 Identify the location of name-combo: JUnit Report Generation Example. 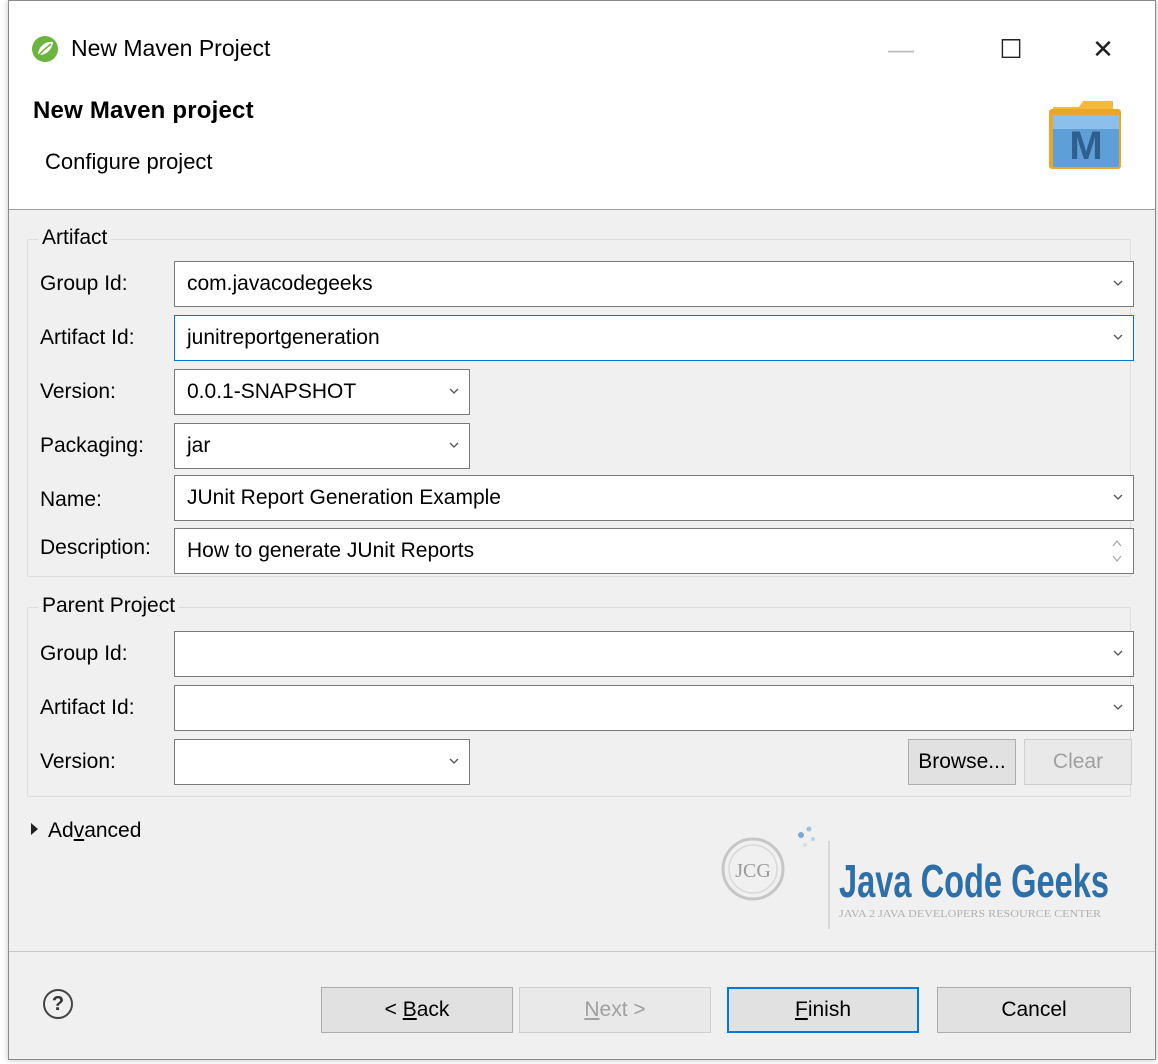
(654, 498).